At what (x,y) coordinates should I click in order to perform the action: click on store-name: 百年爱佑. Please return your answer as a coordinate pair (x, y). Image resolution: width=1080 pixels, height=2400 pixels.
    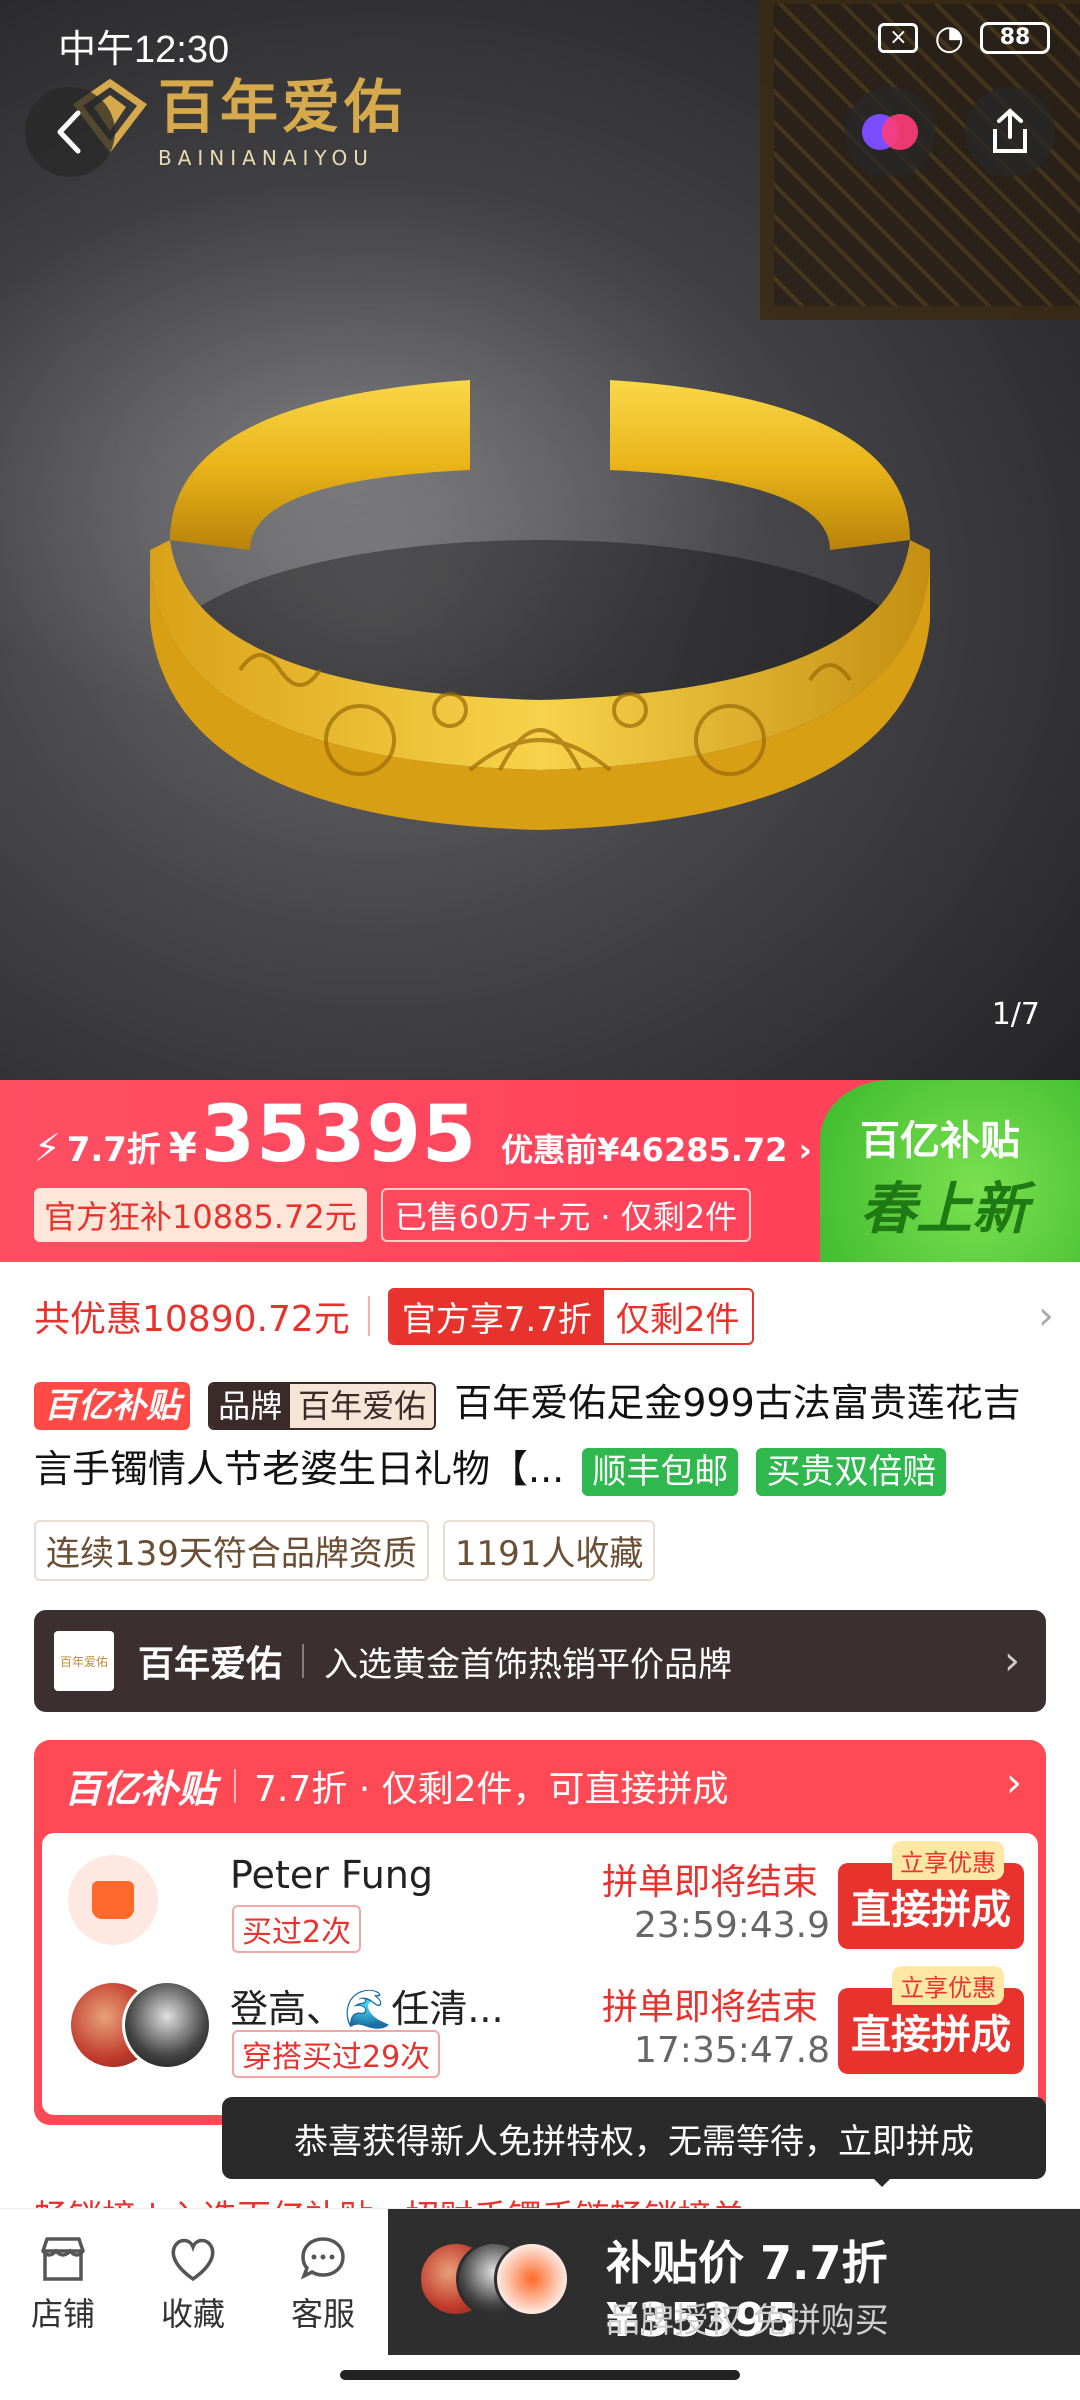
    Looking at the image, I should click on (210, 1664).